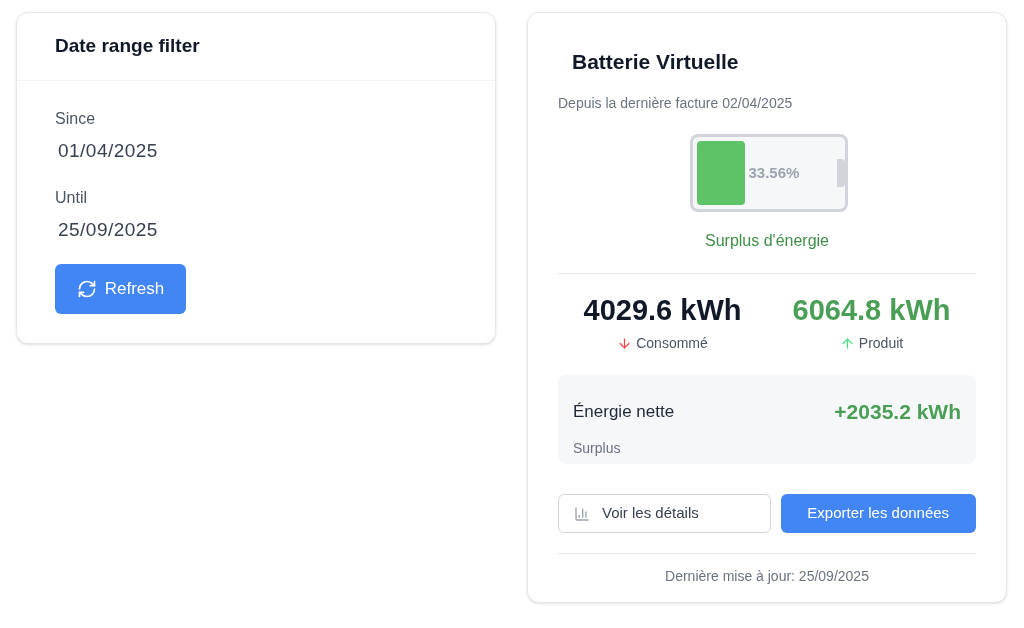 The height and width of the screenshot is (628, 1024). I want to click on refresh-button: Refresh, so click(120, 289).